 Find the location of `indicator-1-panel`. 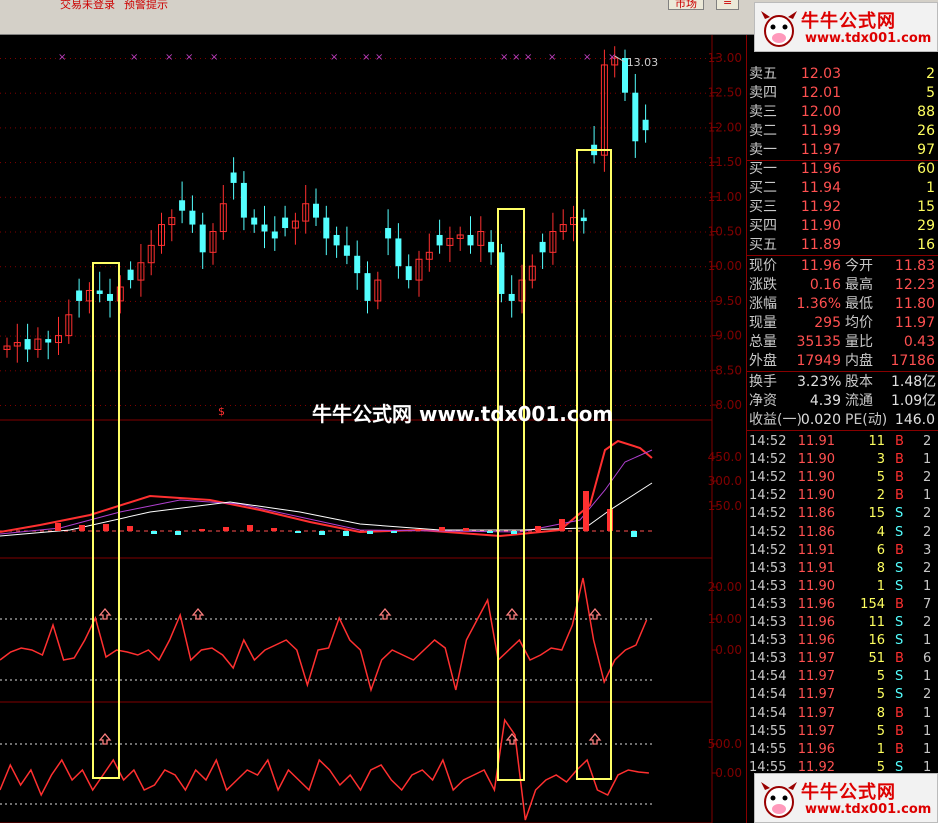

indicator-1-panel is located at coordinates (324, 635).